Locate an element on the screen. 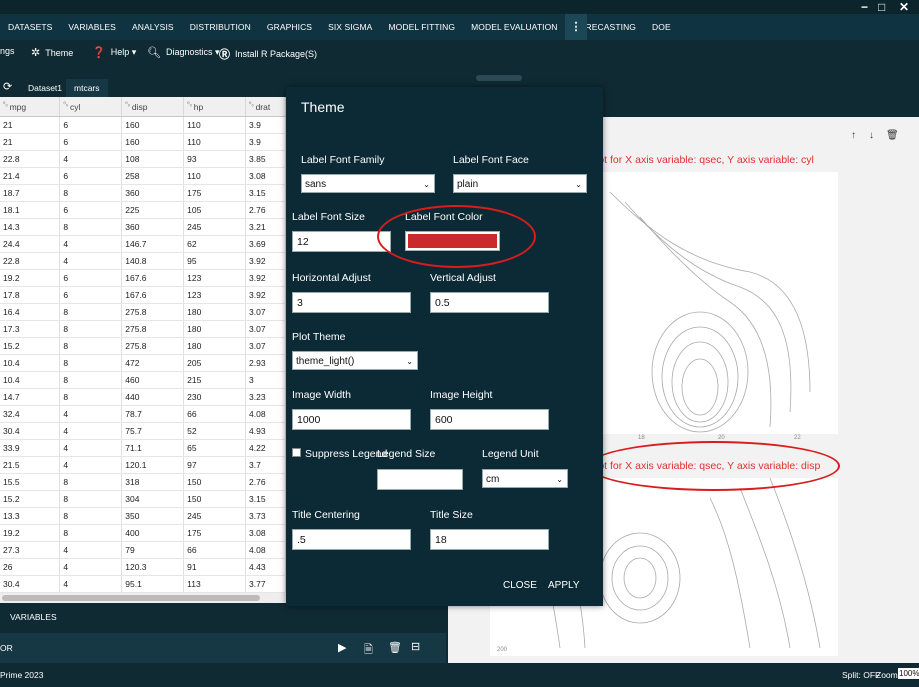 The width and height of the screenshot is (919, 687). table-cell: 400 is located at coordinates (153, 533).